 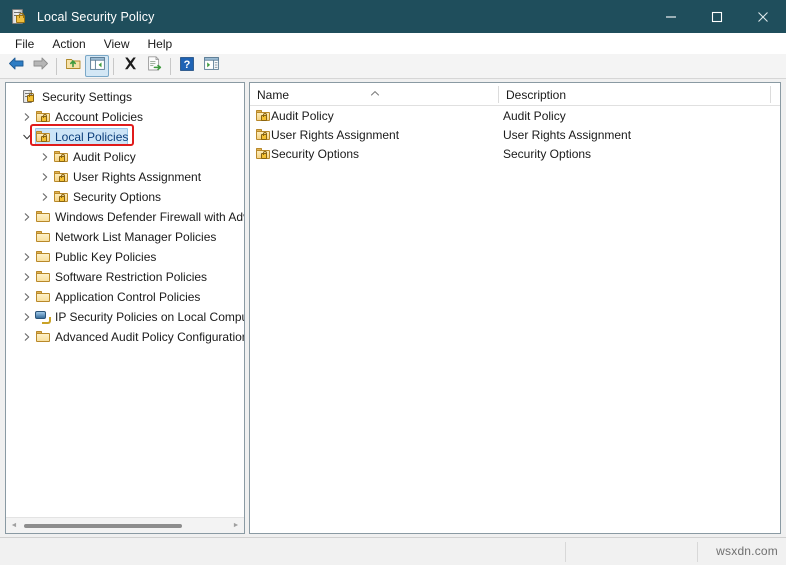 I want to click on menu-action: Action, so click(x=68, y=44).